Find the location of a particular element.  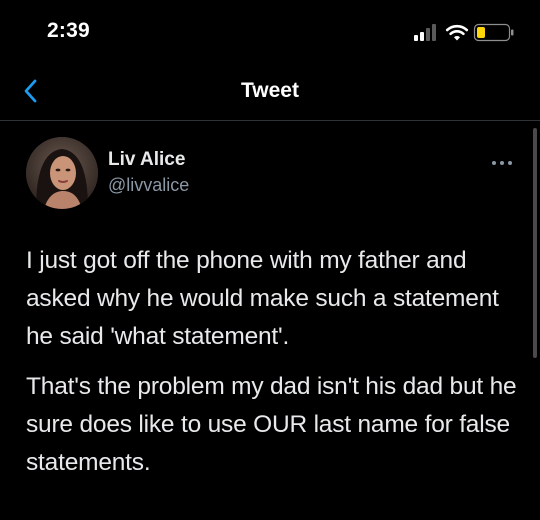

page-title: Tweet is located at coordinates (270, 90).